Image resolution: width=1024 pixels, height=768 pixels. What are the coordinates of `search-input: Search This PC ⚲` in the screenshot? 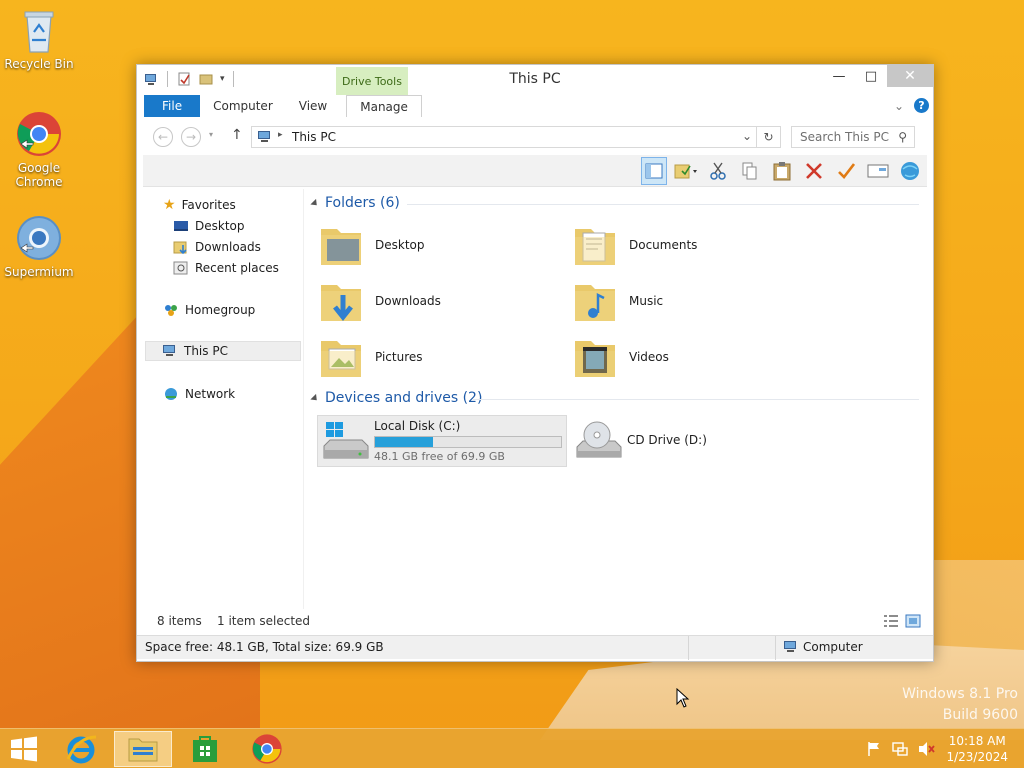 It's located at (853, 137).